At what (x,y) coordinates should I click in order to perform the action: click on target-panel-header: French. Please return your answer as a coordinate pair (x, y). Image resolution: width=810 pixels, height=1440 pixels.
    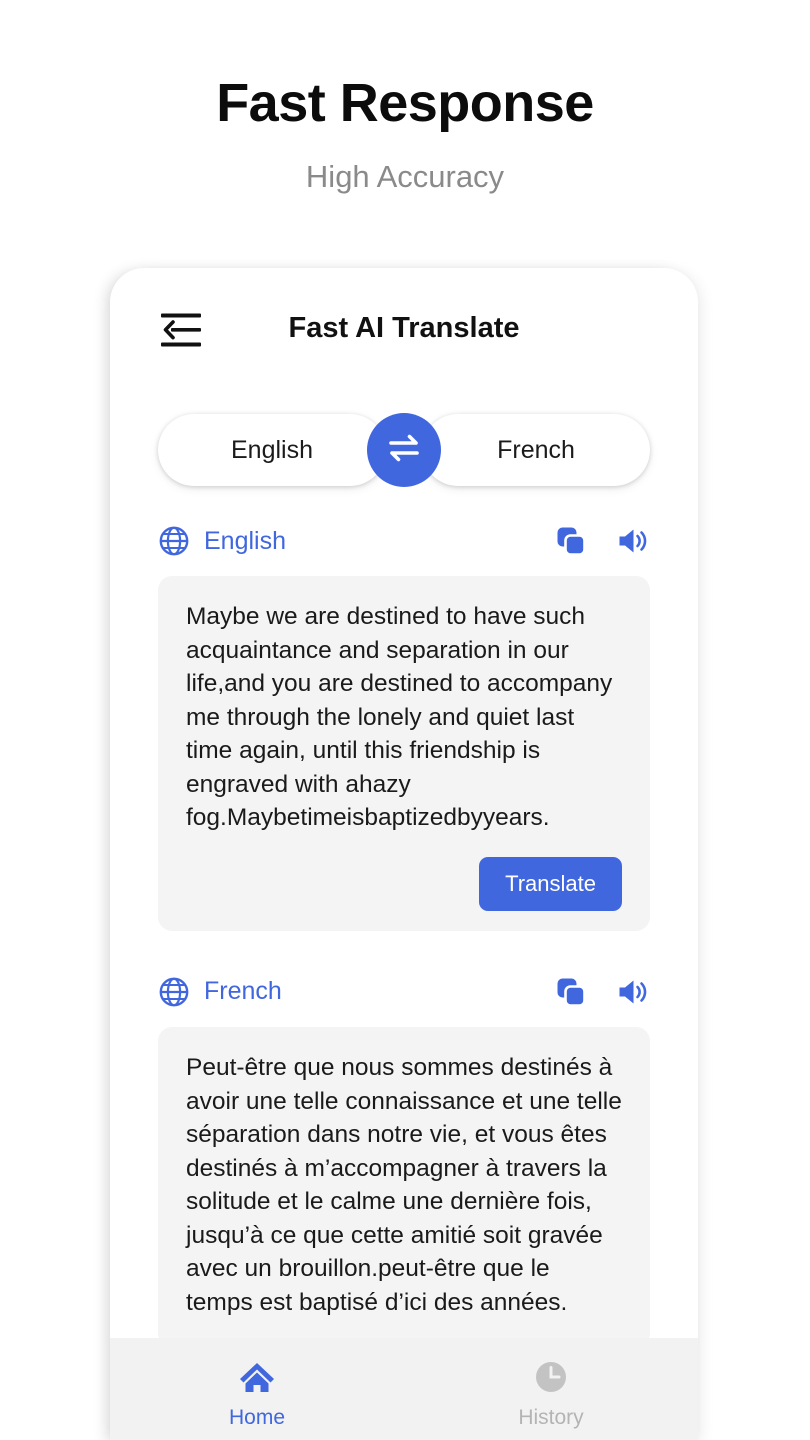
    Looking at the image, I should click on (404, 992).